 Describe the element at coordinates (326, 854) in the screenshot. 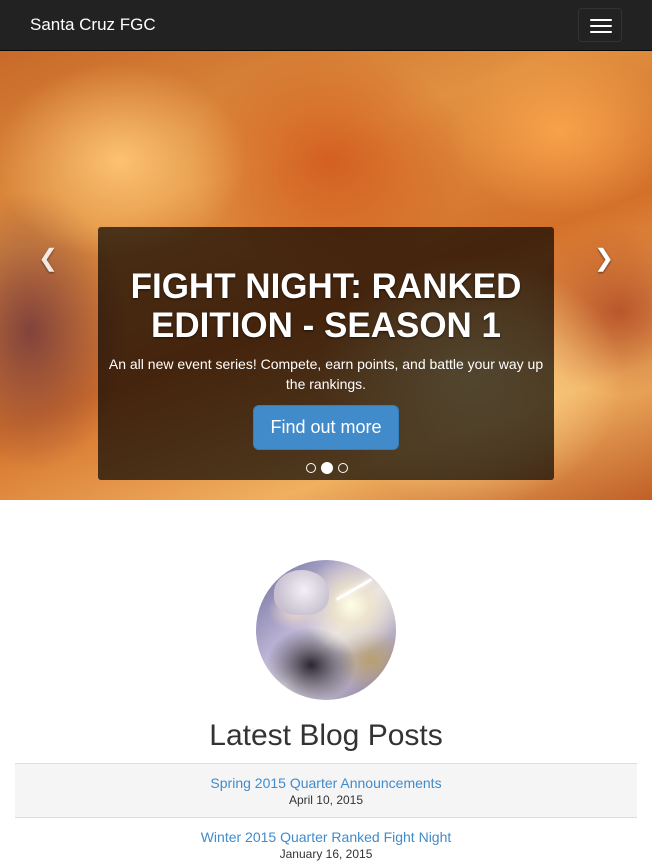

I see `blog-post-date: January 16, 2015` at that location.